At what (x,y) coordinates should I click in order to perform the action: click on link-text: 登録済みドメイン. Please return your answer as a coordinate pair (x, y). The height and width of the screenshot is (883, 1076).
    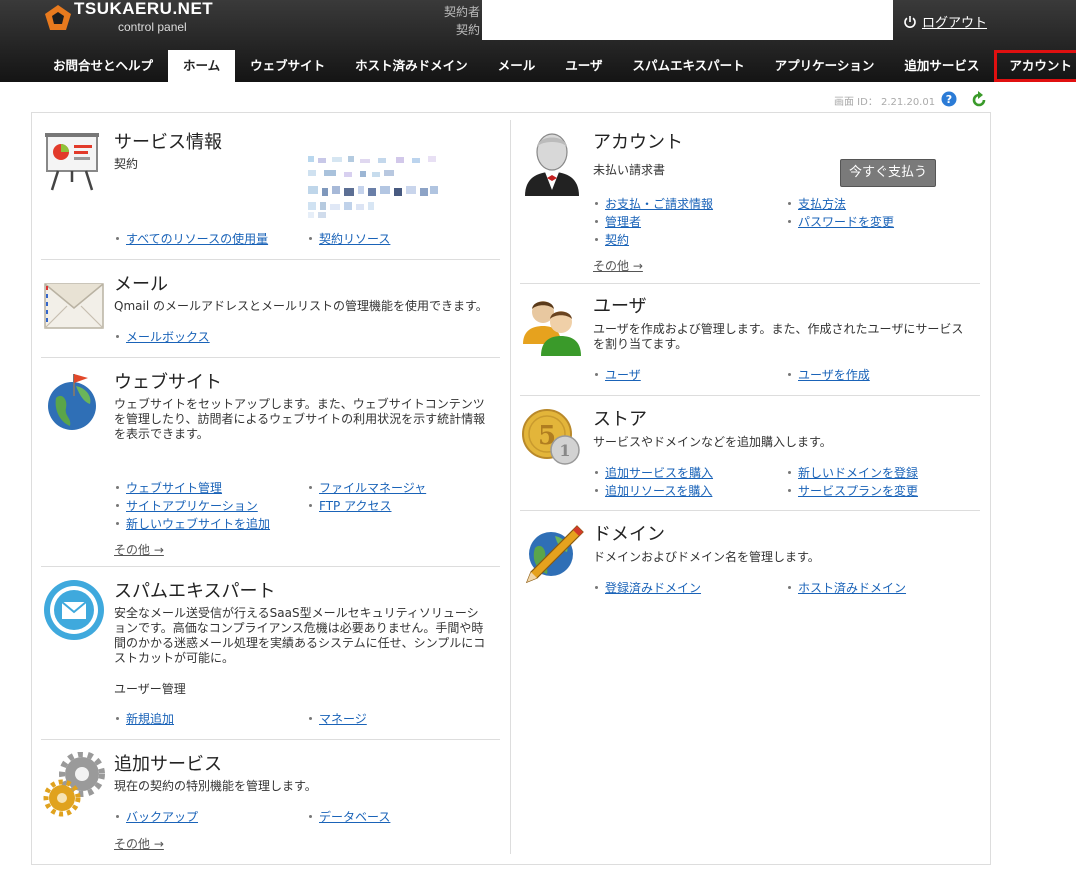
    Looking at the image, I should click on (653, 587).